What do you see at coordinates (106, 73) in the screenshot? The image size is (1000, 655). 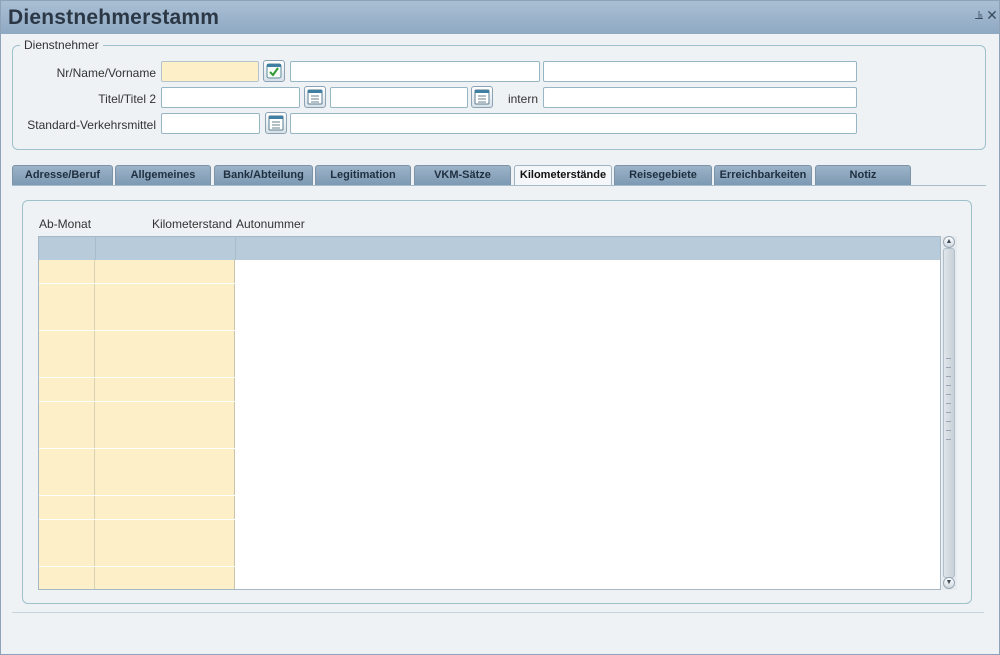 I see `label-nr-name-vorname: Nr/Name/Vorname` at bounding box center [106, 73].